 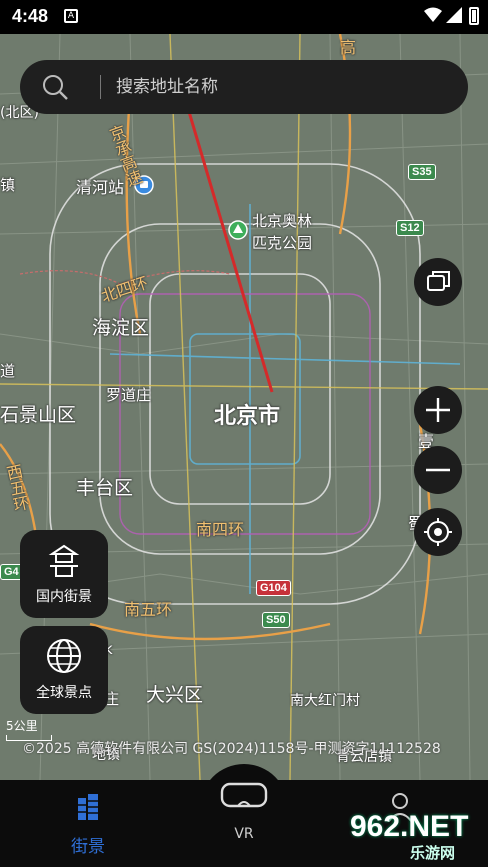 What do you see at coordinates (64, 693) in the screenshot?
I see `global-attractions-label: 全球景点` at bounding box center [64, 693].